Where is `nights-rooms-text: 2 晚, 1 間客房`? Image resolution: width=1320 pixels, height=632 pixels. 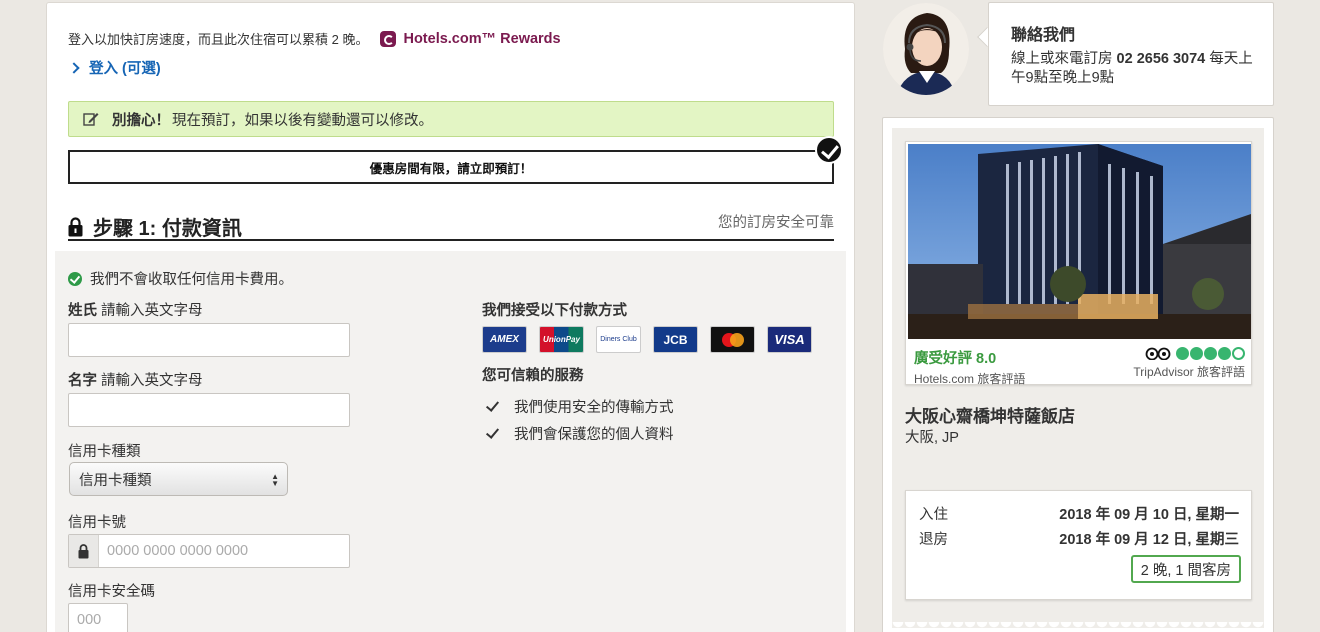
nights-rooms-text: 2 晚, 1 間客房 is located at coordinates (1185, 570).